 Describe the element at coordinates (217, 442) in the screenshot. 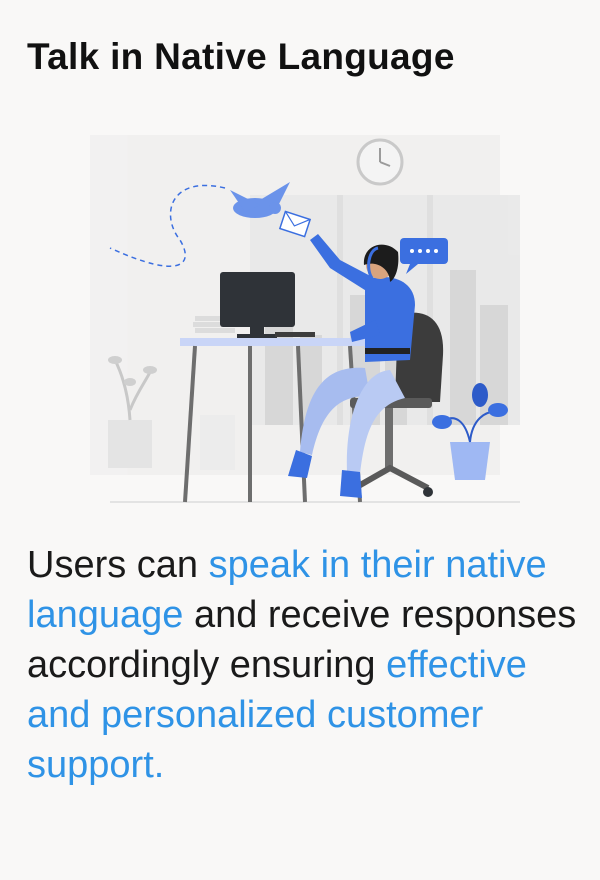

I see `trash-bin` at that location.